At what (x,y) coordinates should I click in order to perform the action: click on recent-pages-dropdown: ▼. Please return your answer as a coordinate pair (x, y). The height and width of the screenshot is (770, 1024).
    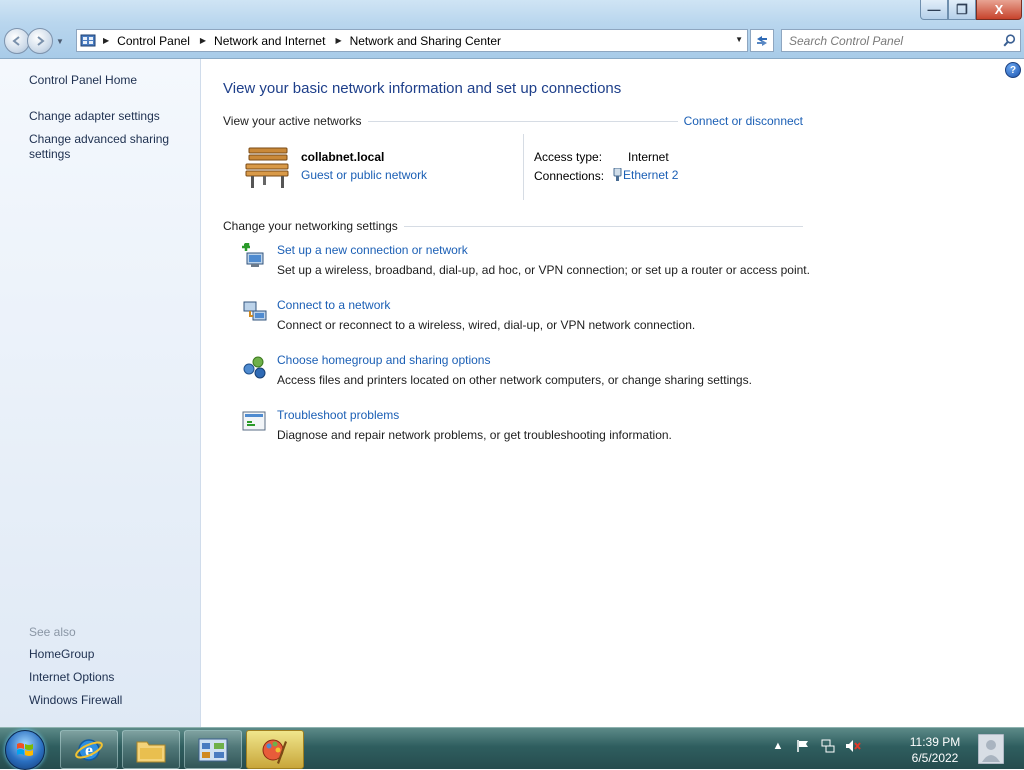
    Looking at the image, I should click on (60, 41).